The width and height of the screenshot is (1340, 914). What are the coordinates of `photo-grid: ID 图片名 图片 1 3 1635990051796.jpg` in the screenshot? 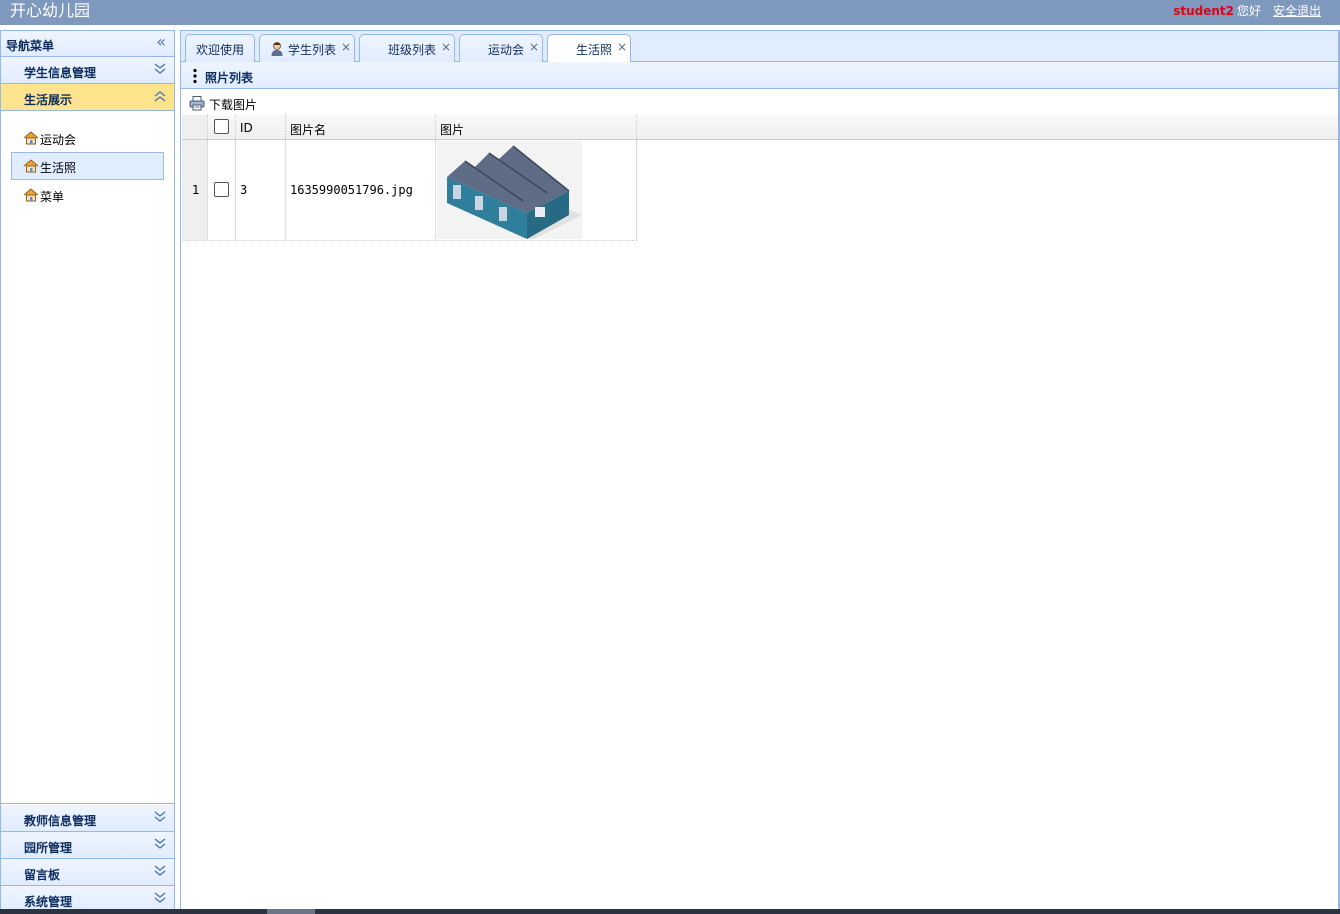 It's located at (760, 178).